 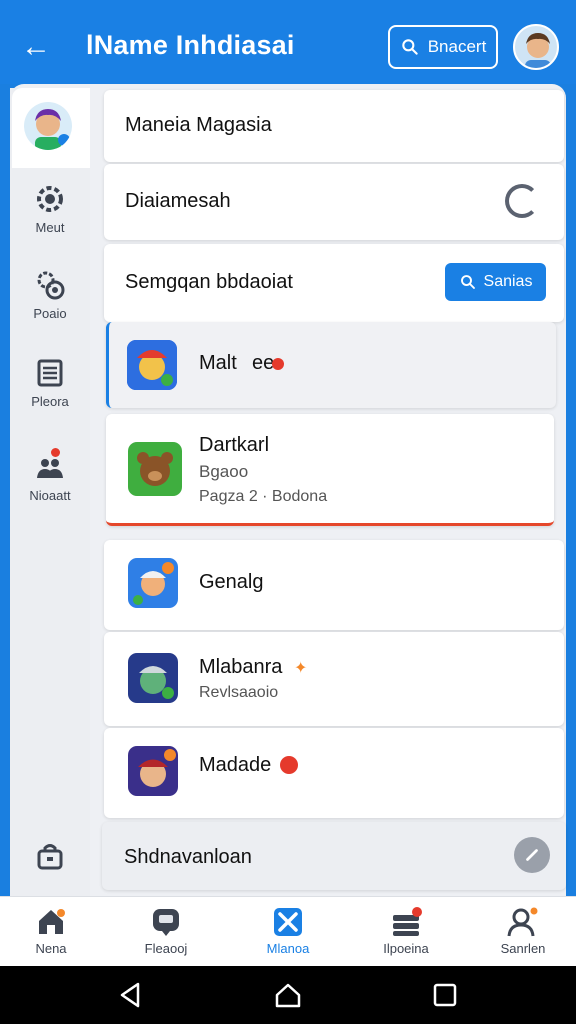 I want to click on card-title: Maneia Magasia, so click(x=198, y=125).